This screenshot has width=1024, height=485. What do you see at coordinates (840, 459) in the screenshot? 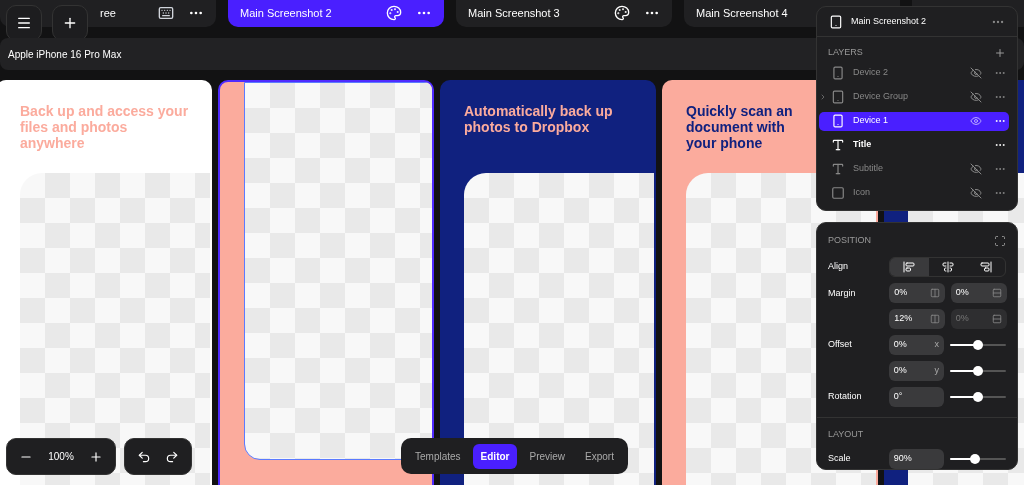
I see `field-label: Scale` at bounding box center [840, 459].